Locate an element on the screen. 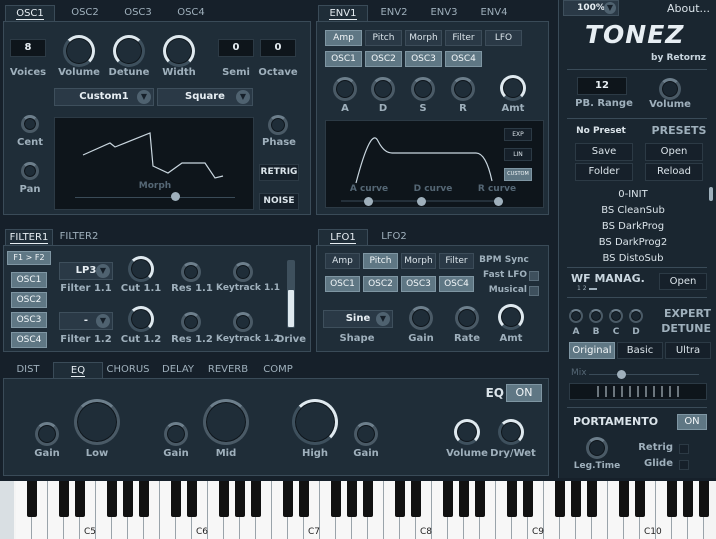 The height and width of the screenshot is (539, 716). mix-slider-handle is located at coordinates (621, 374).